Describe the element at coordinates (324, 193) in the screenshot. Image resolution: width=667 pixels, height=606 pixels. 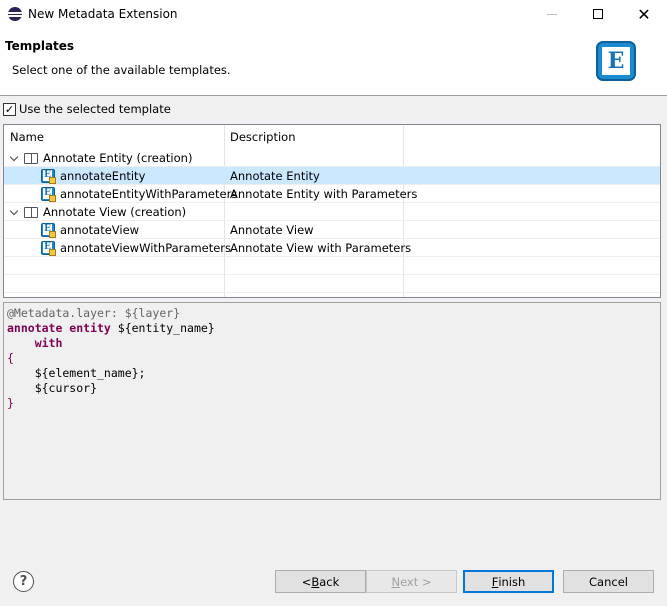
I see `row-description: Annotate Entity with Parameters` at that location.